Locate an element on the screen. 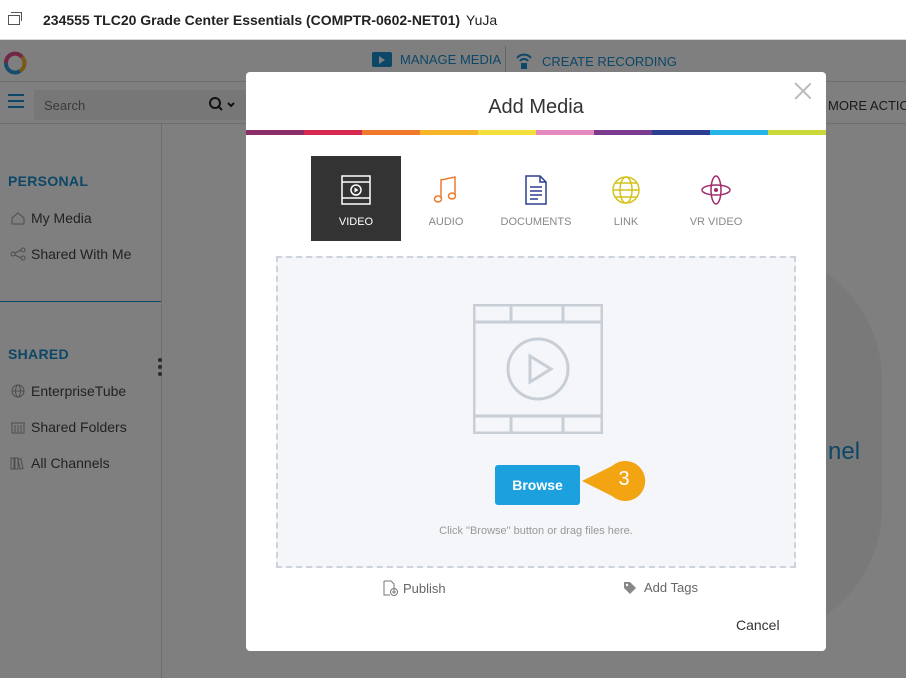  publish-label: Publish is located at coordinates (424, 588).